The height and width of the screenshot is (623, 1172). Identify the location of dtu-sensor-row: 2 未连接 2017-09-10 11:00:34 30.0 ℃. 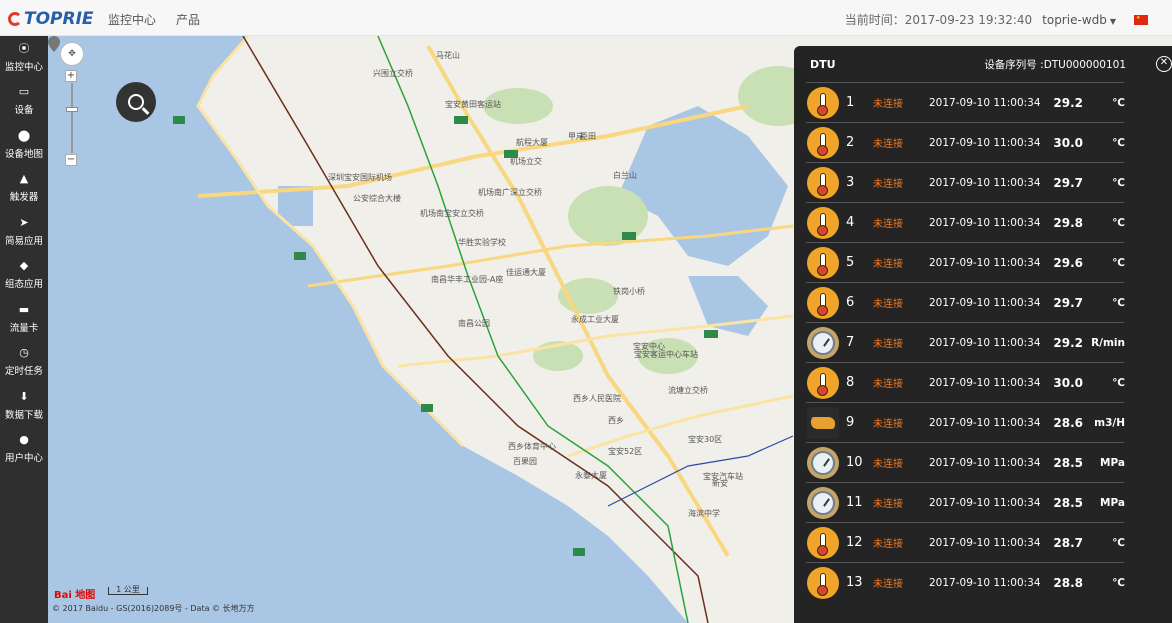
(965, 142).